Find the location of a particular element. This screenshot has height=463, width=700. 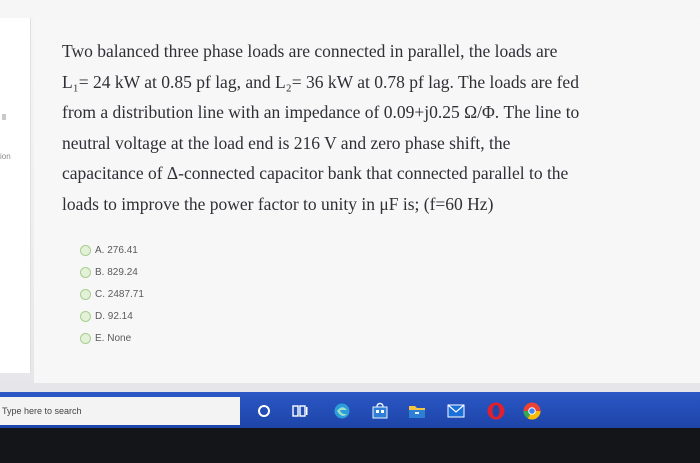

sidebar-label: ion is located at coordinates (5, 156).